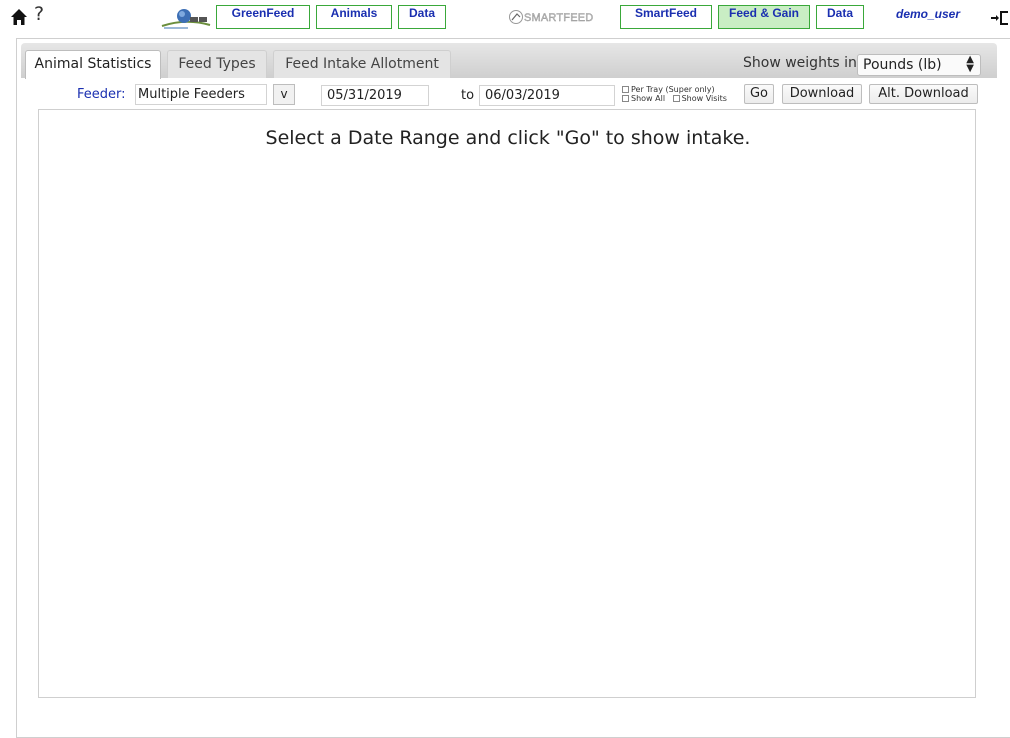  Describe the element at coordinates (186, 17) in the screenshot. I see `greenfeed-logo` at that location.